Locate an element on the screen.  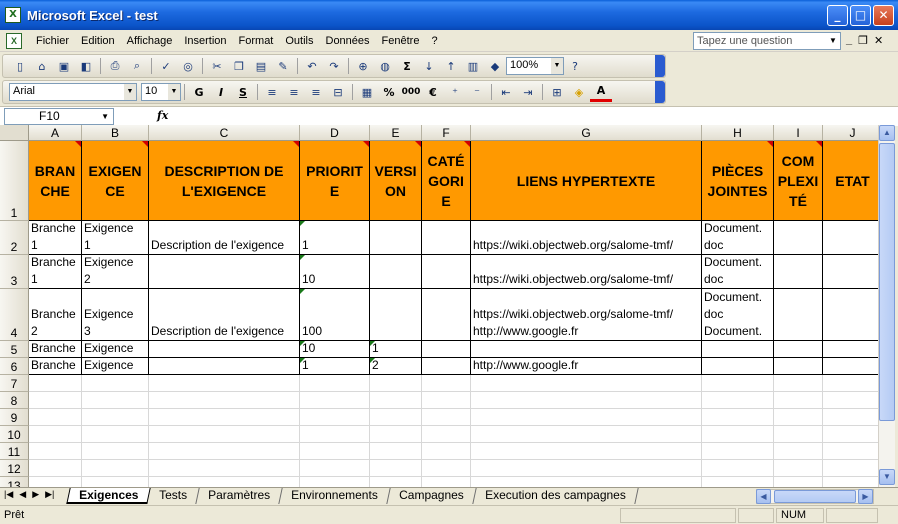
row-header-6: 6 is located at coordinates (14, 366).